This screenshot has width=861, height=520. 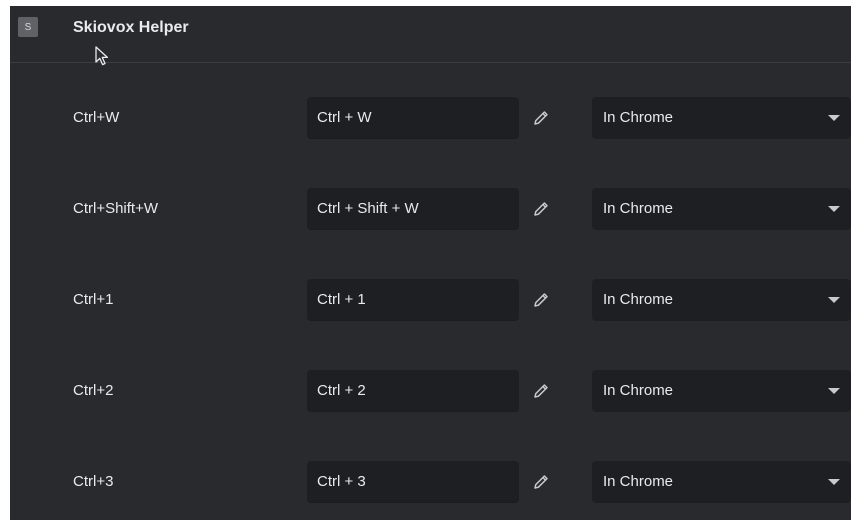 What do you see at coordinates (413, 209) in the screenshot?
I see `shortcut-input: Ctrl + Shift + W` at bounding box center [413, 209].